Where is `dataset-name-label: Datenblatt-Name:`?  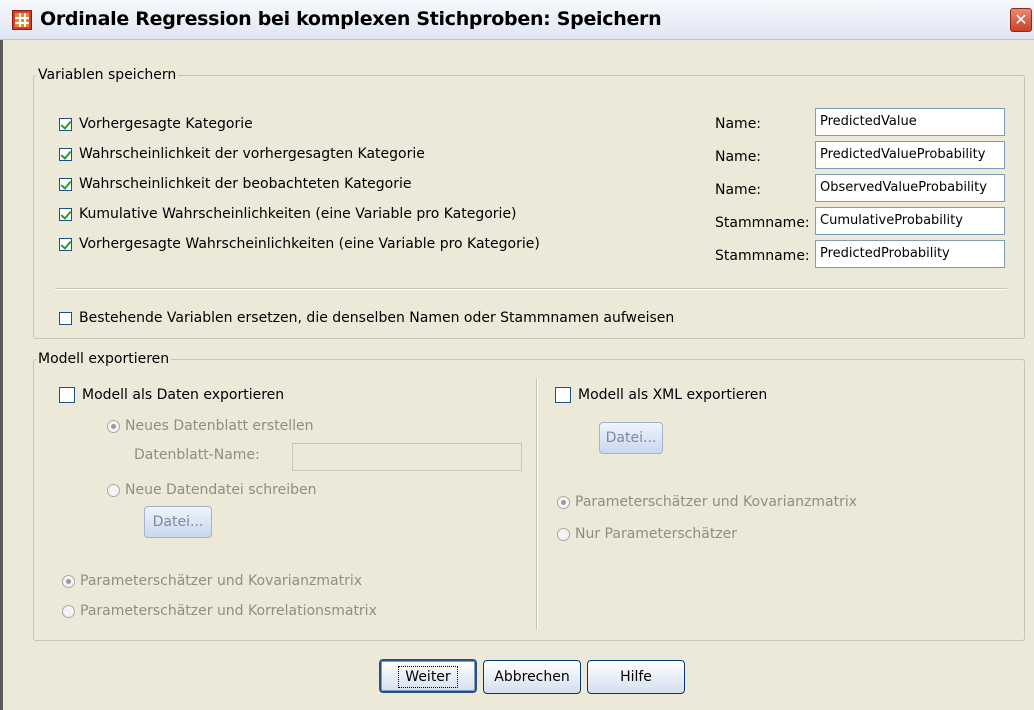 dataset-name-label: Datenblatt-Name: is located at coordinates (197, 455).